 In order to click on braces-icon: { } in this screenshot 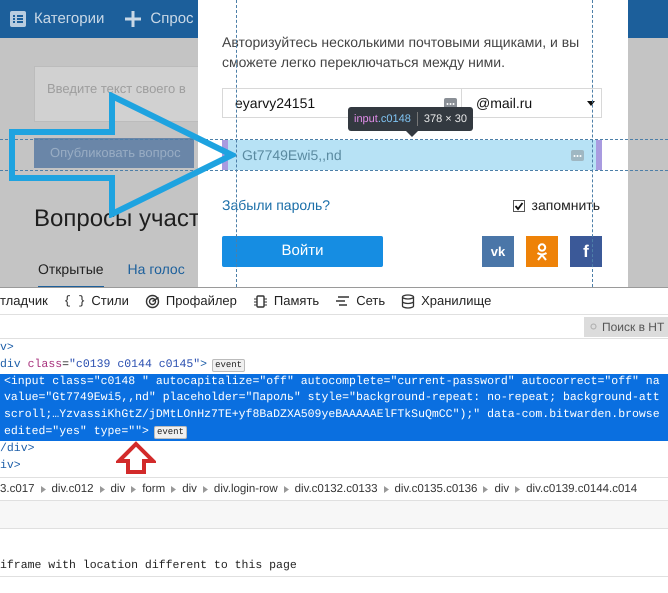, I will do `click(75, 301)`.